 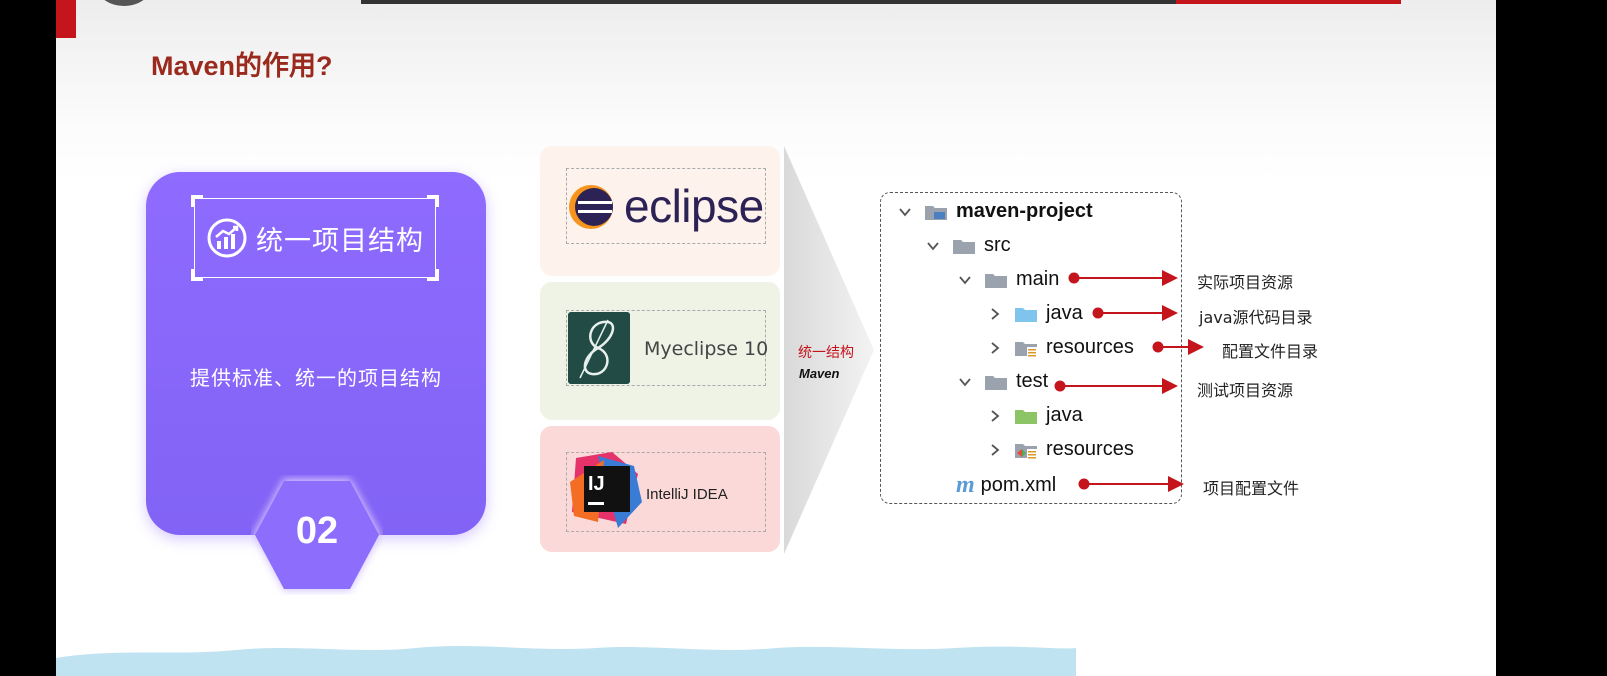 What do you see at coordinates (1008, 279) in the screenshot?
I see `tree-row-main: main` at bounding box center [1008, 279].